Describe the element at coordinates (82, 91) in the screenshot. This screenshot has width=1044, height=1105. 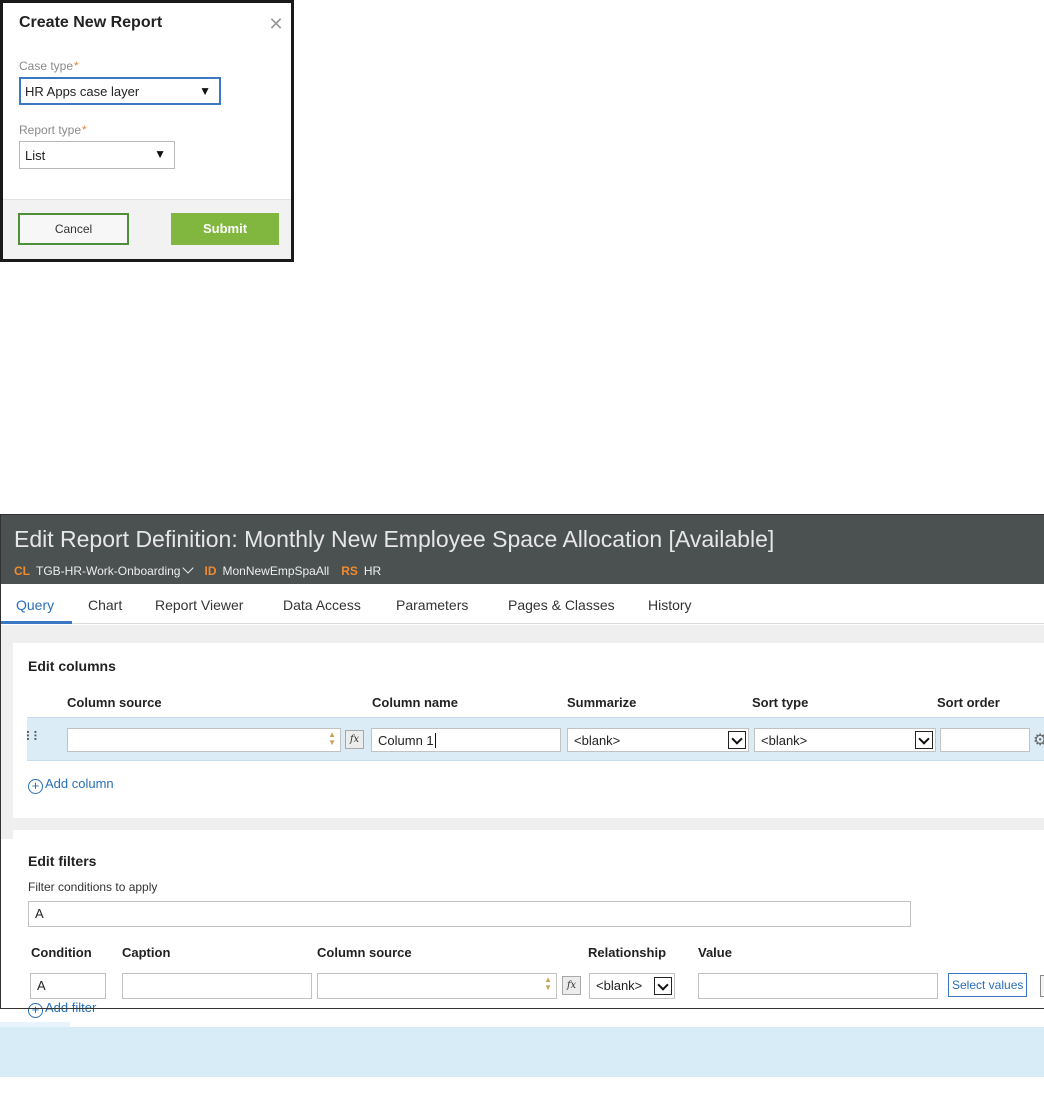
I see `case-type-value: HR Apps case layer` at that location.